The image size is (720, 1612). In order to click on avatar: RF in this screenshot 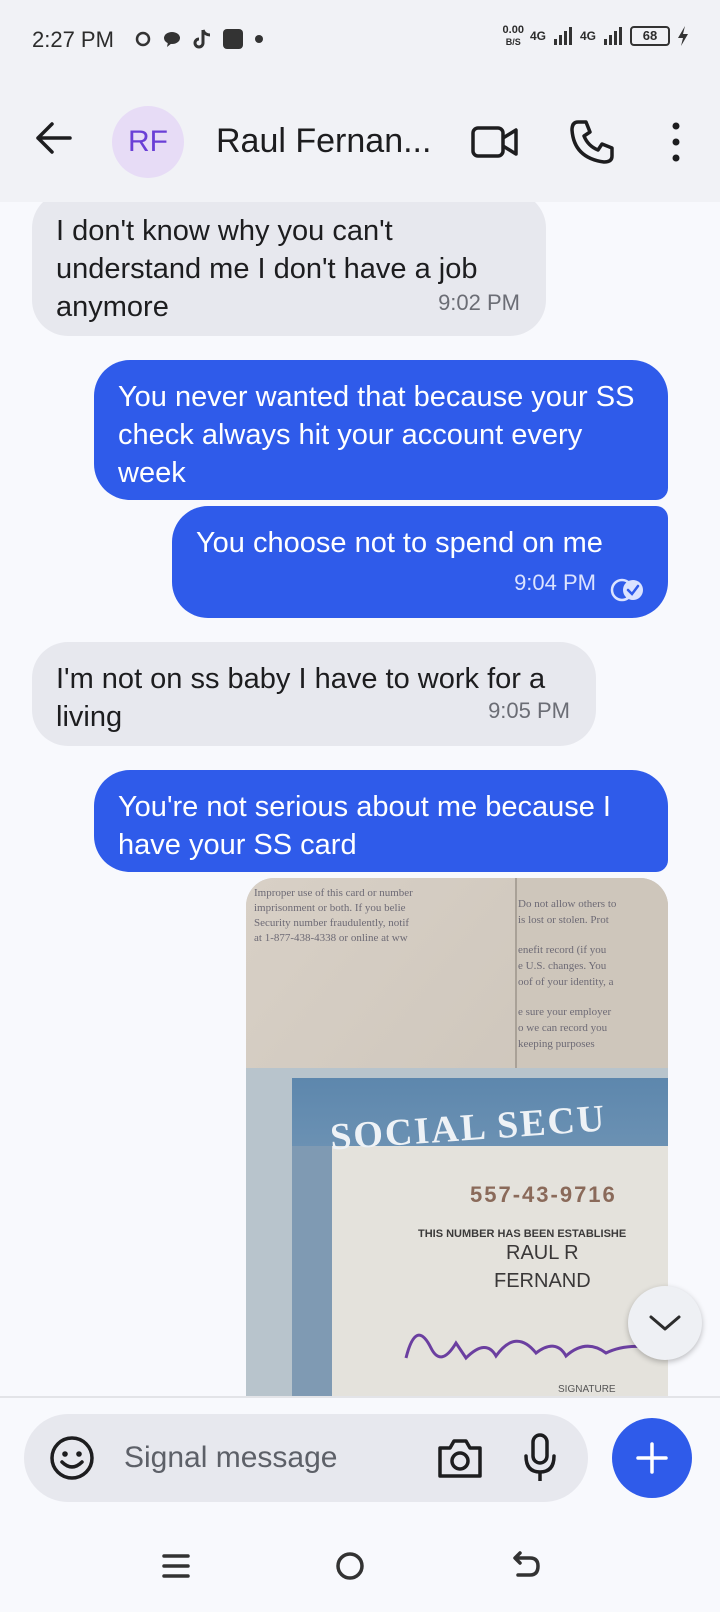, I will do `click(148, 142)`.